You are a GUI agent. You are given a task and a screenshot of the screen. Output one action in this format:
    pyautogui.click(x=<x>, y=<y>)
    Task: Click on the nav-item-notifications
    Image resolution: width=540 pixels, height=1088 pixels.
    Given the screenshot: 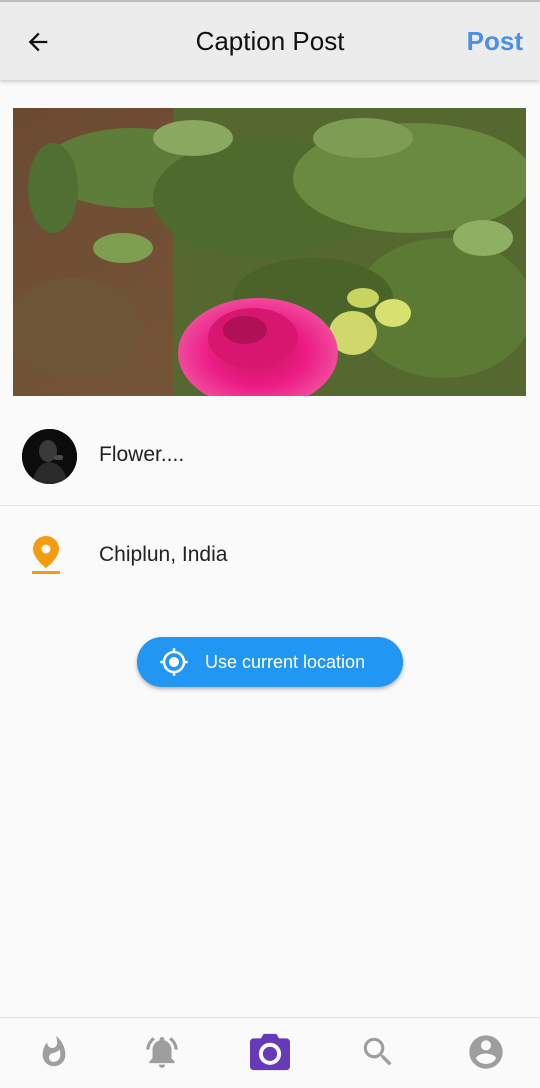 What is the action you would take?
    pyautogui.click(x=162, y=1052)
    